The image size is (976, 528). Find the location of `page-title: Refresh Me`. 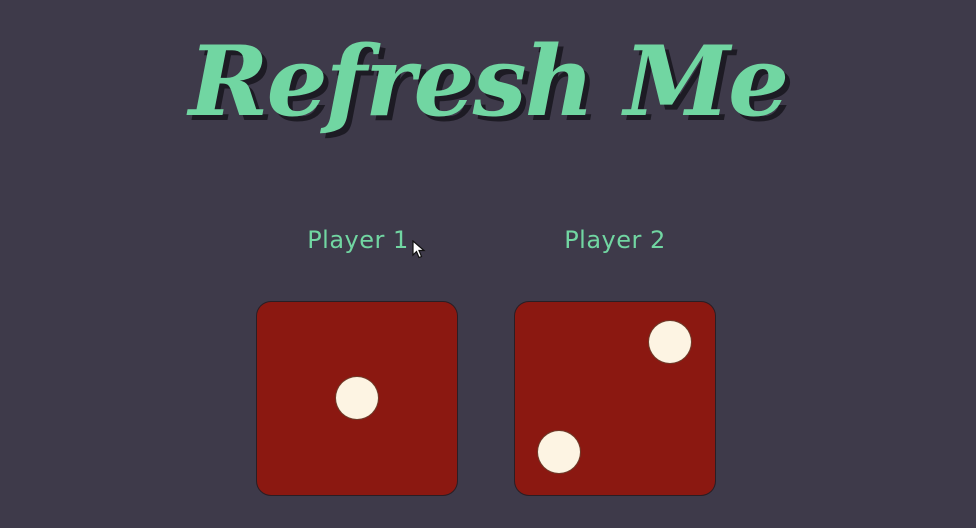

page-title: Refresh Me is located at coordinates (488, 81).